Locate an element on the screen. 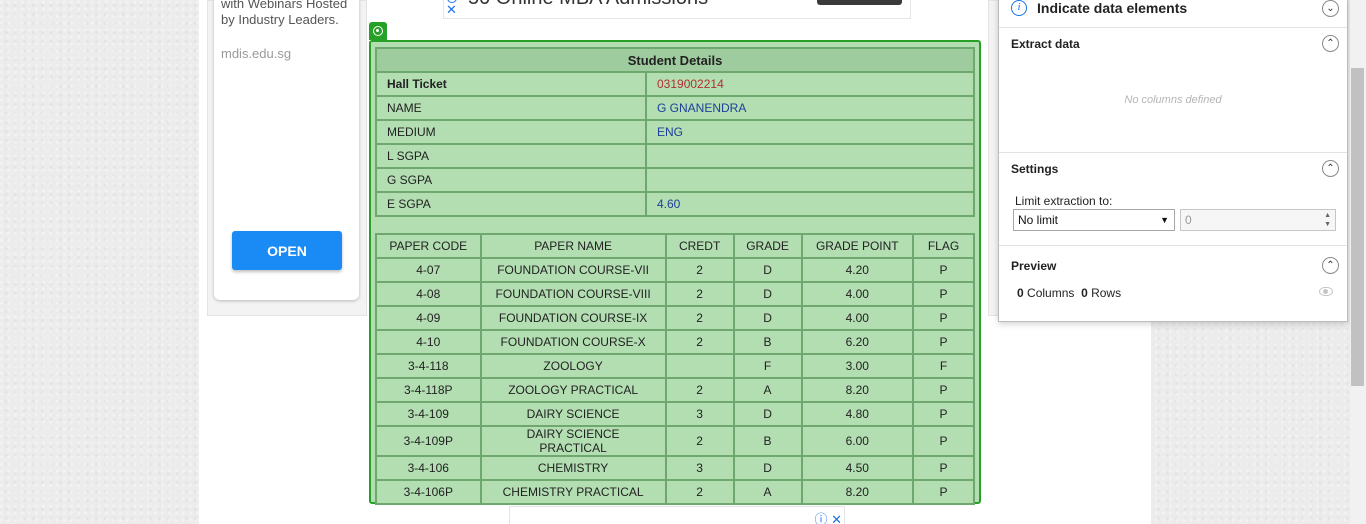 The width and height of the screenshot is (1366, 524). column-header: FLAG is located at coordinates (943, 246).